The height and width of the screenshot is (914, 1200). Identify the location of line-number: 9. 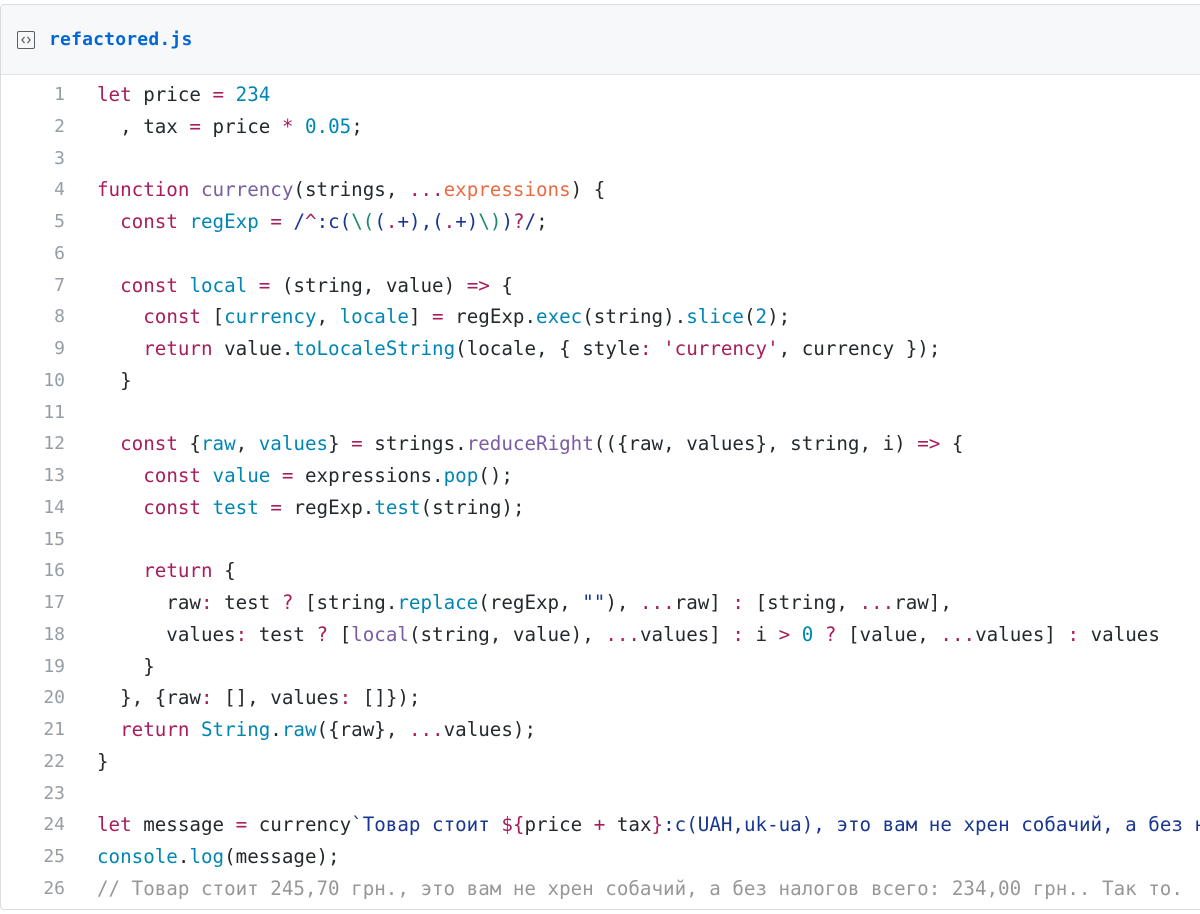
(33, 349).